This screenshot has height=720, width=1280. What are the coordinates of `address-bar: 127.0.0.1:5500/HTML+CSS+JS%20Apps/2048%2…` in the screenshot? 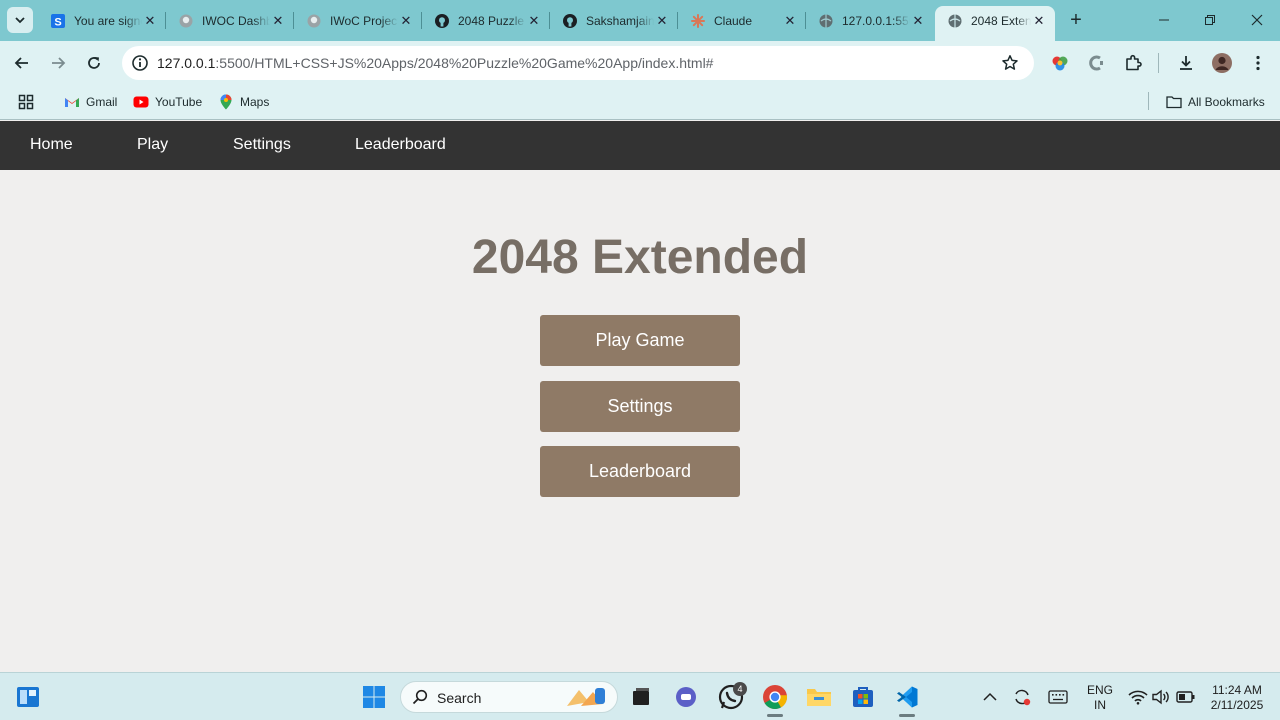 It's located at (578, 63).